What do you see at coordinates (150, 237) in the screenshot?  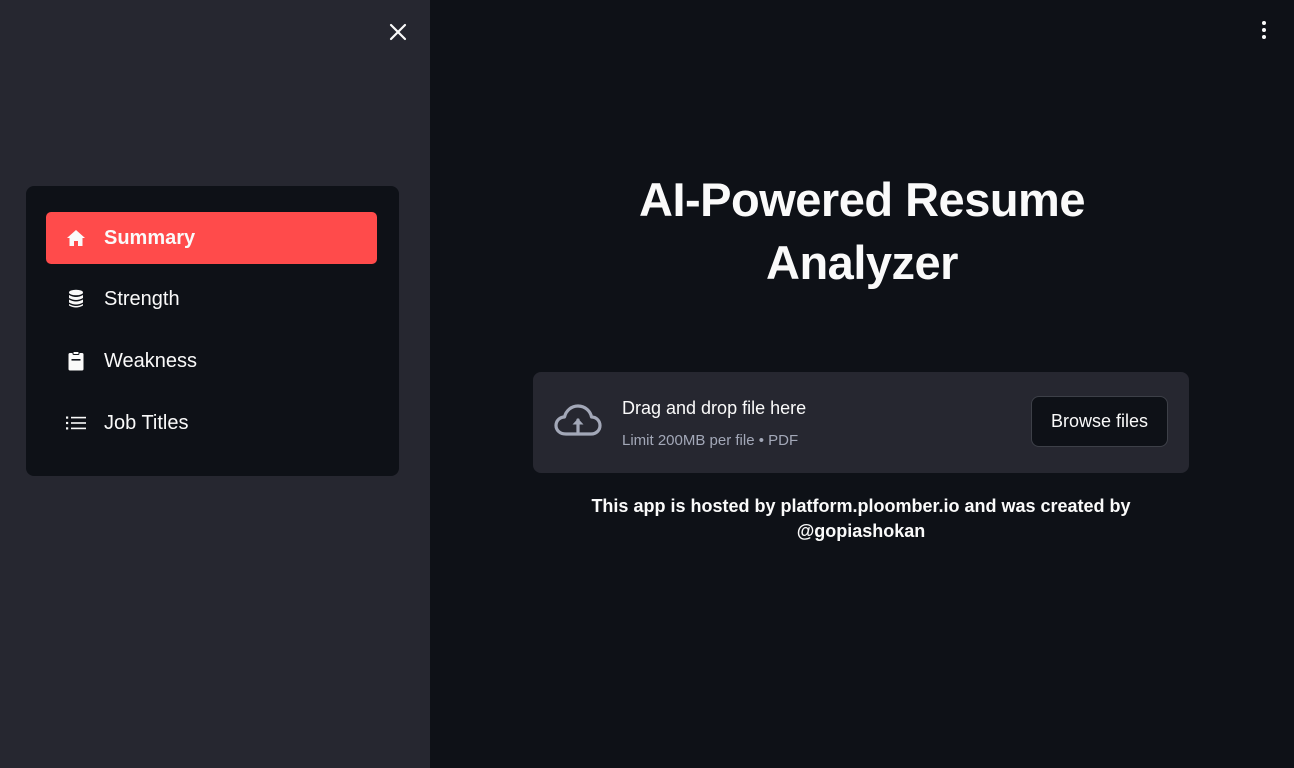 I see `nav-item-label: Summary` at bounding box center [150, 237].